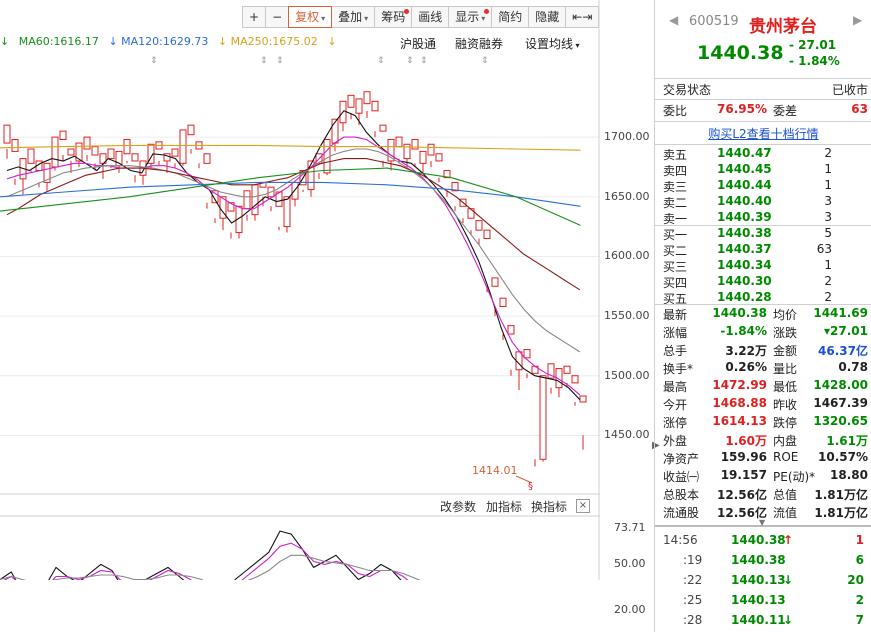 The height and width of the screenshot is (632, 871). Describe the element at coordinates (310, 17) in the screenshot. I see `toolbar-button-2: 复权 ▾` at that location.